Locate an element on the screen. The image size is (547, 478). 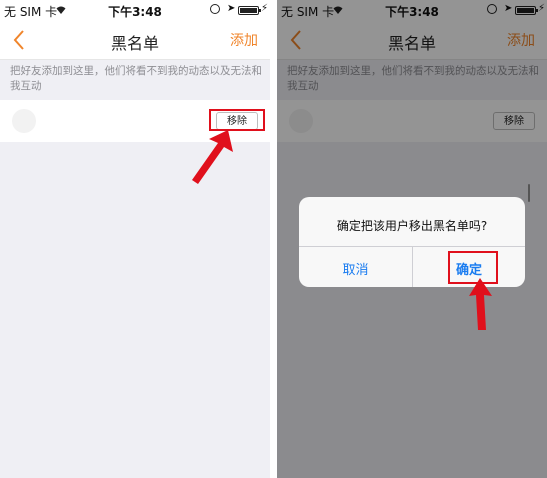
status-bar: 无 SIM 卡 下午3:48 ➤ ⚡ is located at coordinates (135, 10).